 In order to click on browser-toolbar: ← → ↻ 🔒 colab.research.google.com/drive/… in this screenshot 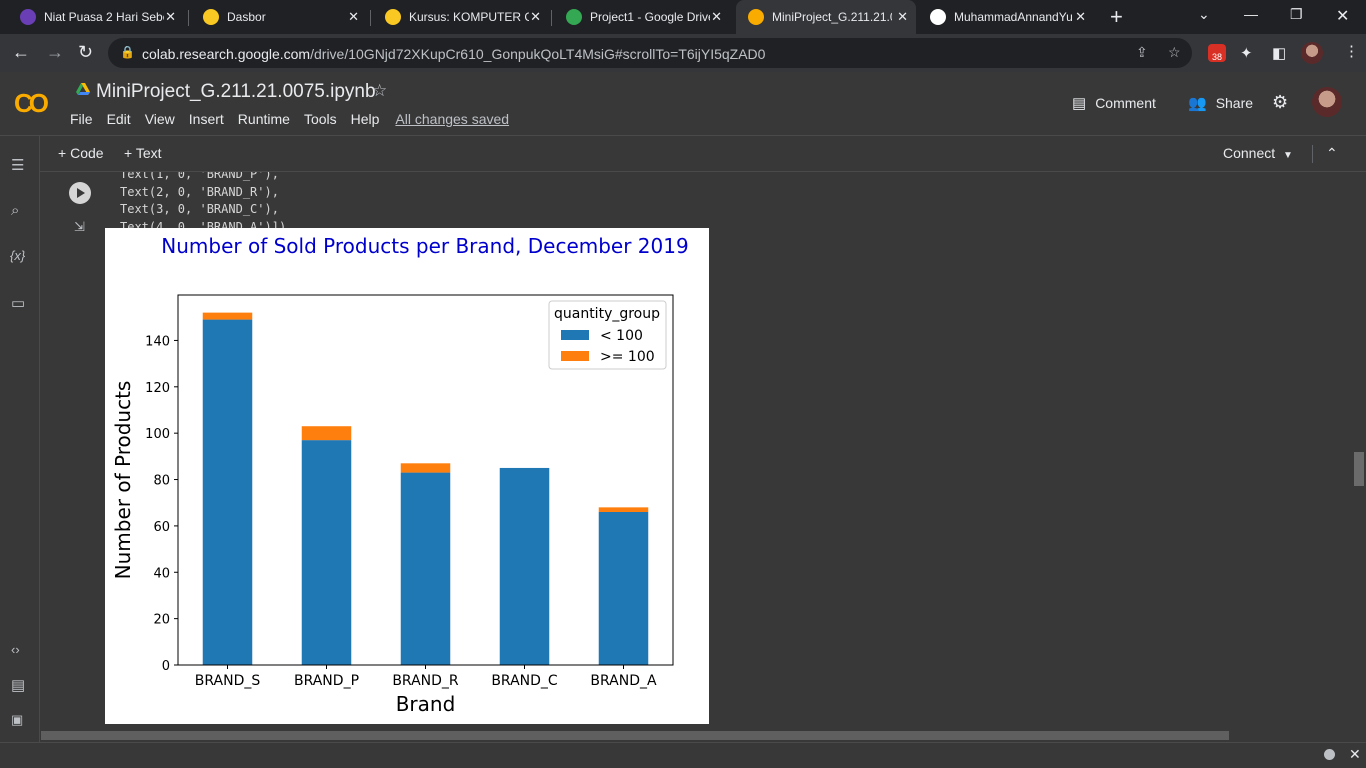, I will do `click(683, 53)`.